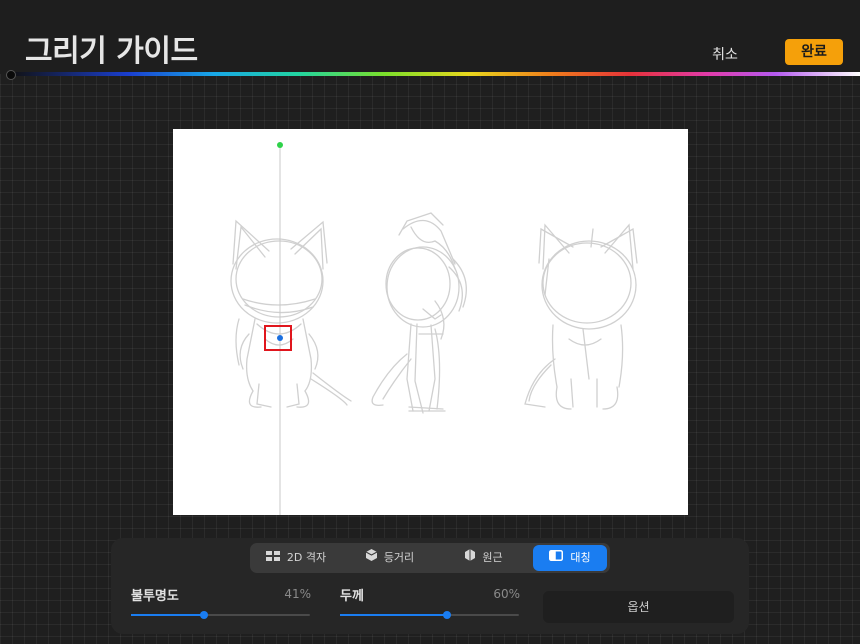 The height and width of the screenshot is (644, 860). I want to click on opacity-value: 41%, so click(297, 594).